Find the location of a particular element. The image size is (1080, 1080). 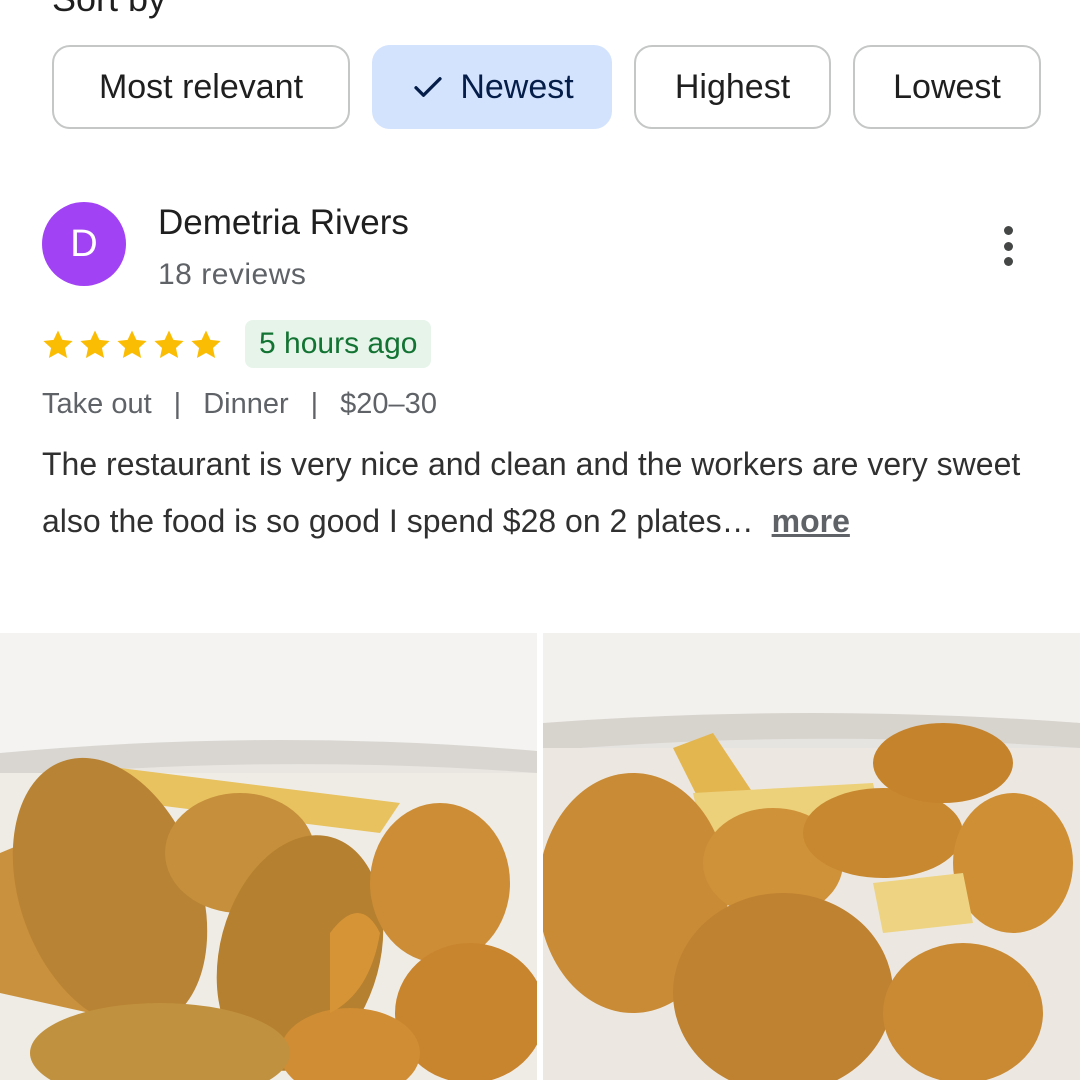

more-vert-icon is located at coordinates (1008, 246).